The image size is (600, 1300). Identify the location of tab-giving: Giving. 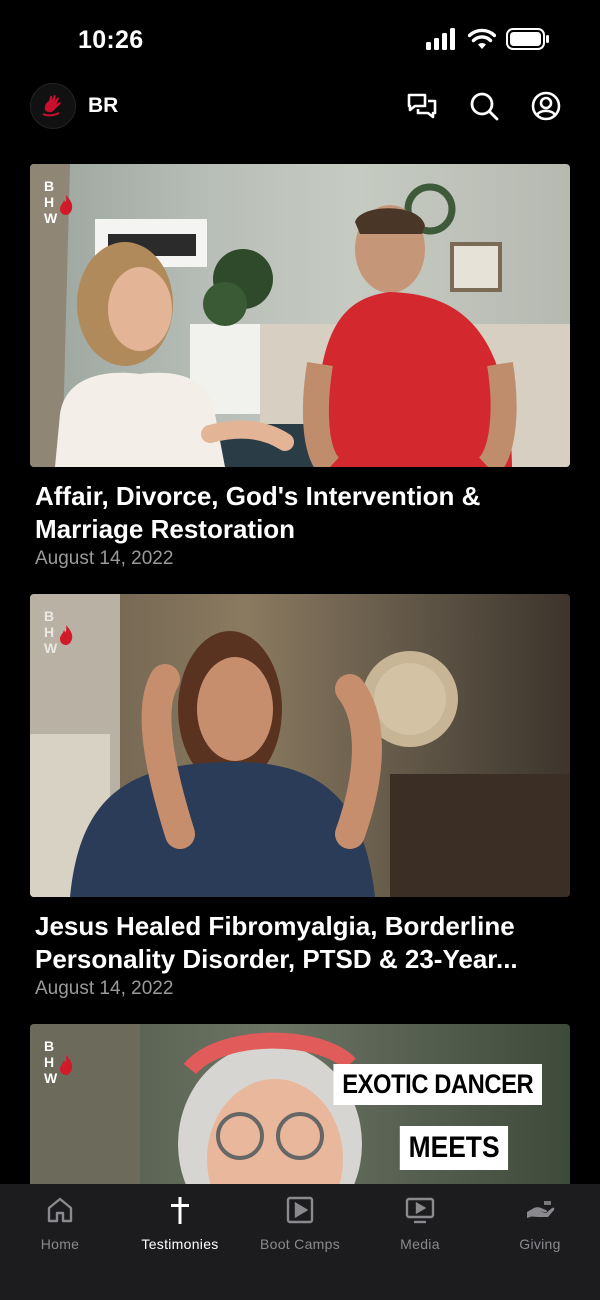
(540, 1242).